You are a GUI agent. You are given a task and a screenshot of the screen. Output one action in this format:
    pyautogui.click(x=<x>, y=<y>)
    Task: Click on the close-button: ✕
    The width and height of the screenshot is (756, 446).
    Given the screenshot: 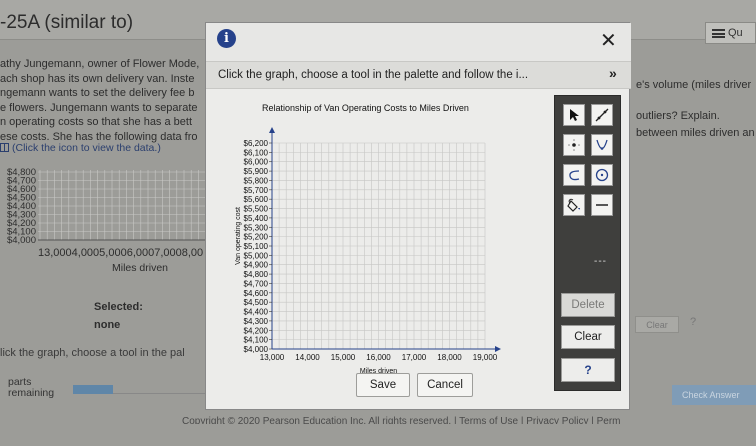 What is the action you would take?
    pyautogui.click(x=608, y=41)
    